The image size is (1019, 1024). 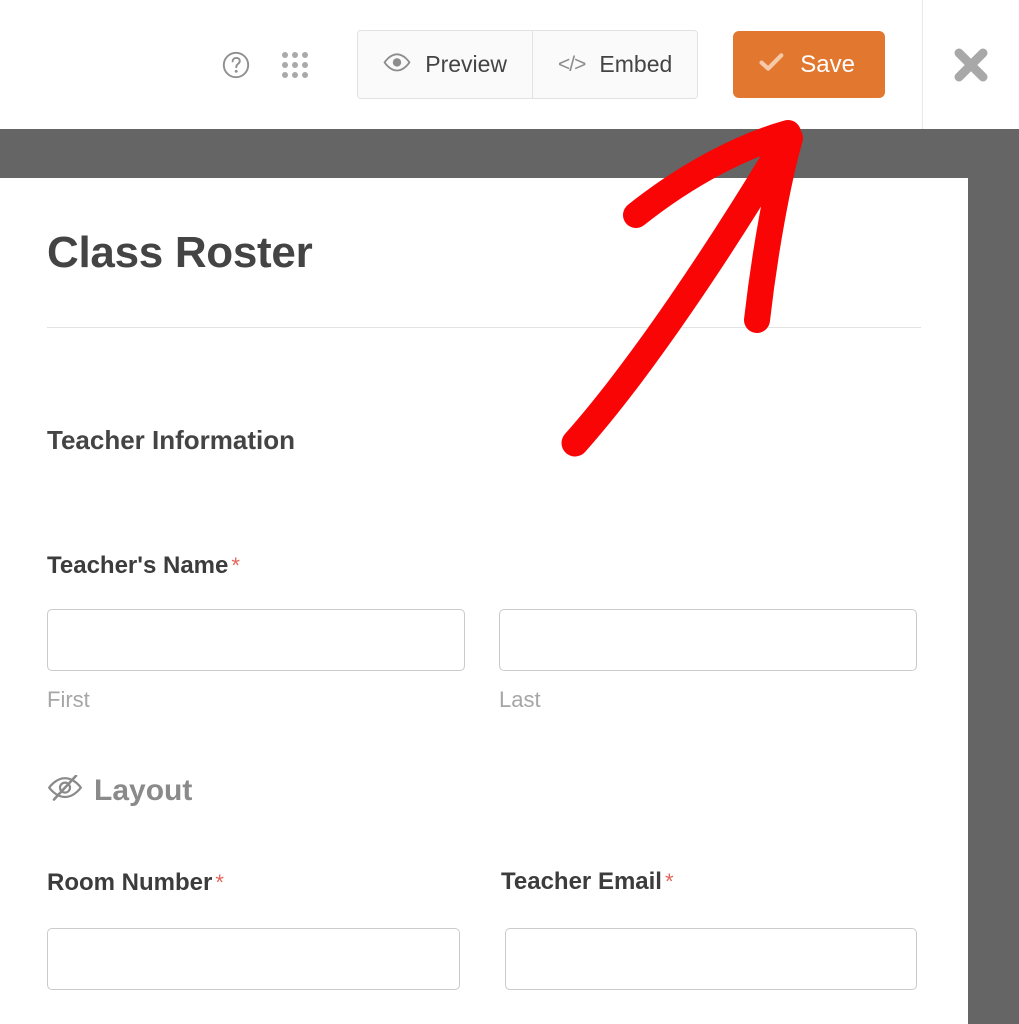 I want to click on layout-section-label: Layout, so click(x=143, y=790).